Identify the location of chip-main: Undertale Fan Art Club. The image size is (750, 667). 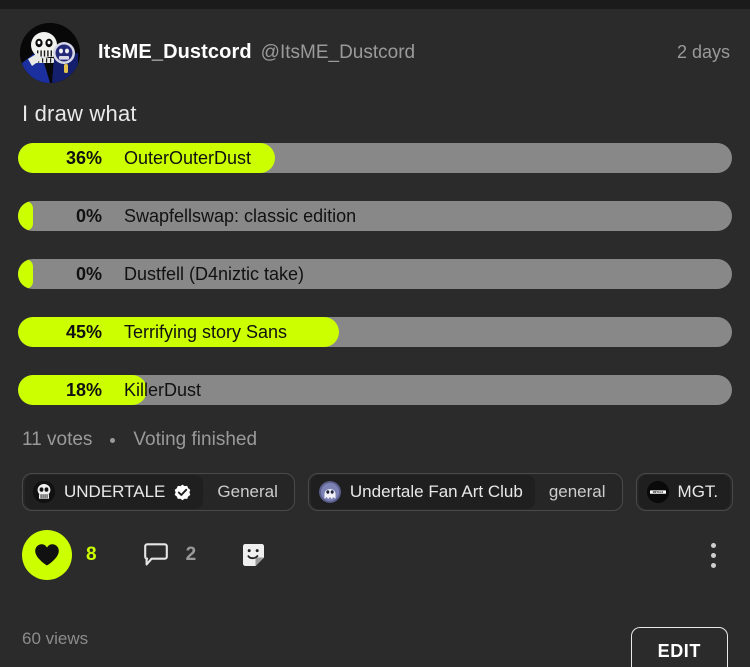
(422, 492).